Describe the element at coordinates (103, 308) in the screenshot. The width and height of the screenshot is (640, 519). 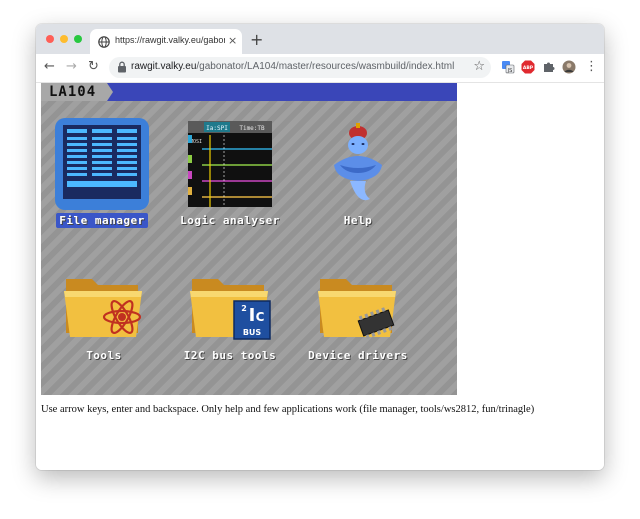
I see `folder-atom-icon` at that location.